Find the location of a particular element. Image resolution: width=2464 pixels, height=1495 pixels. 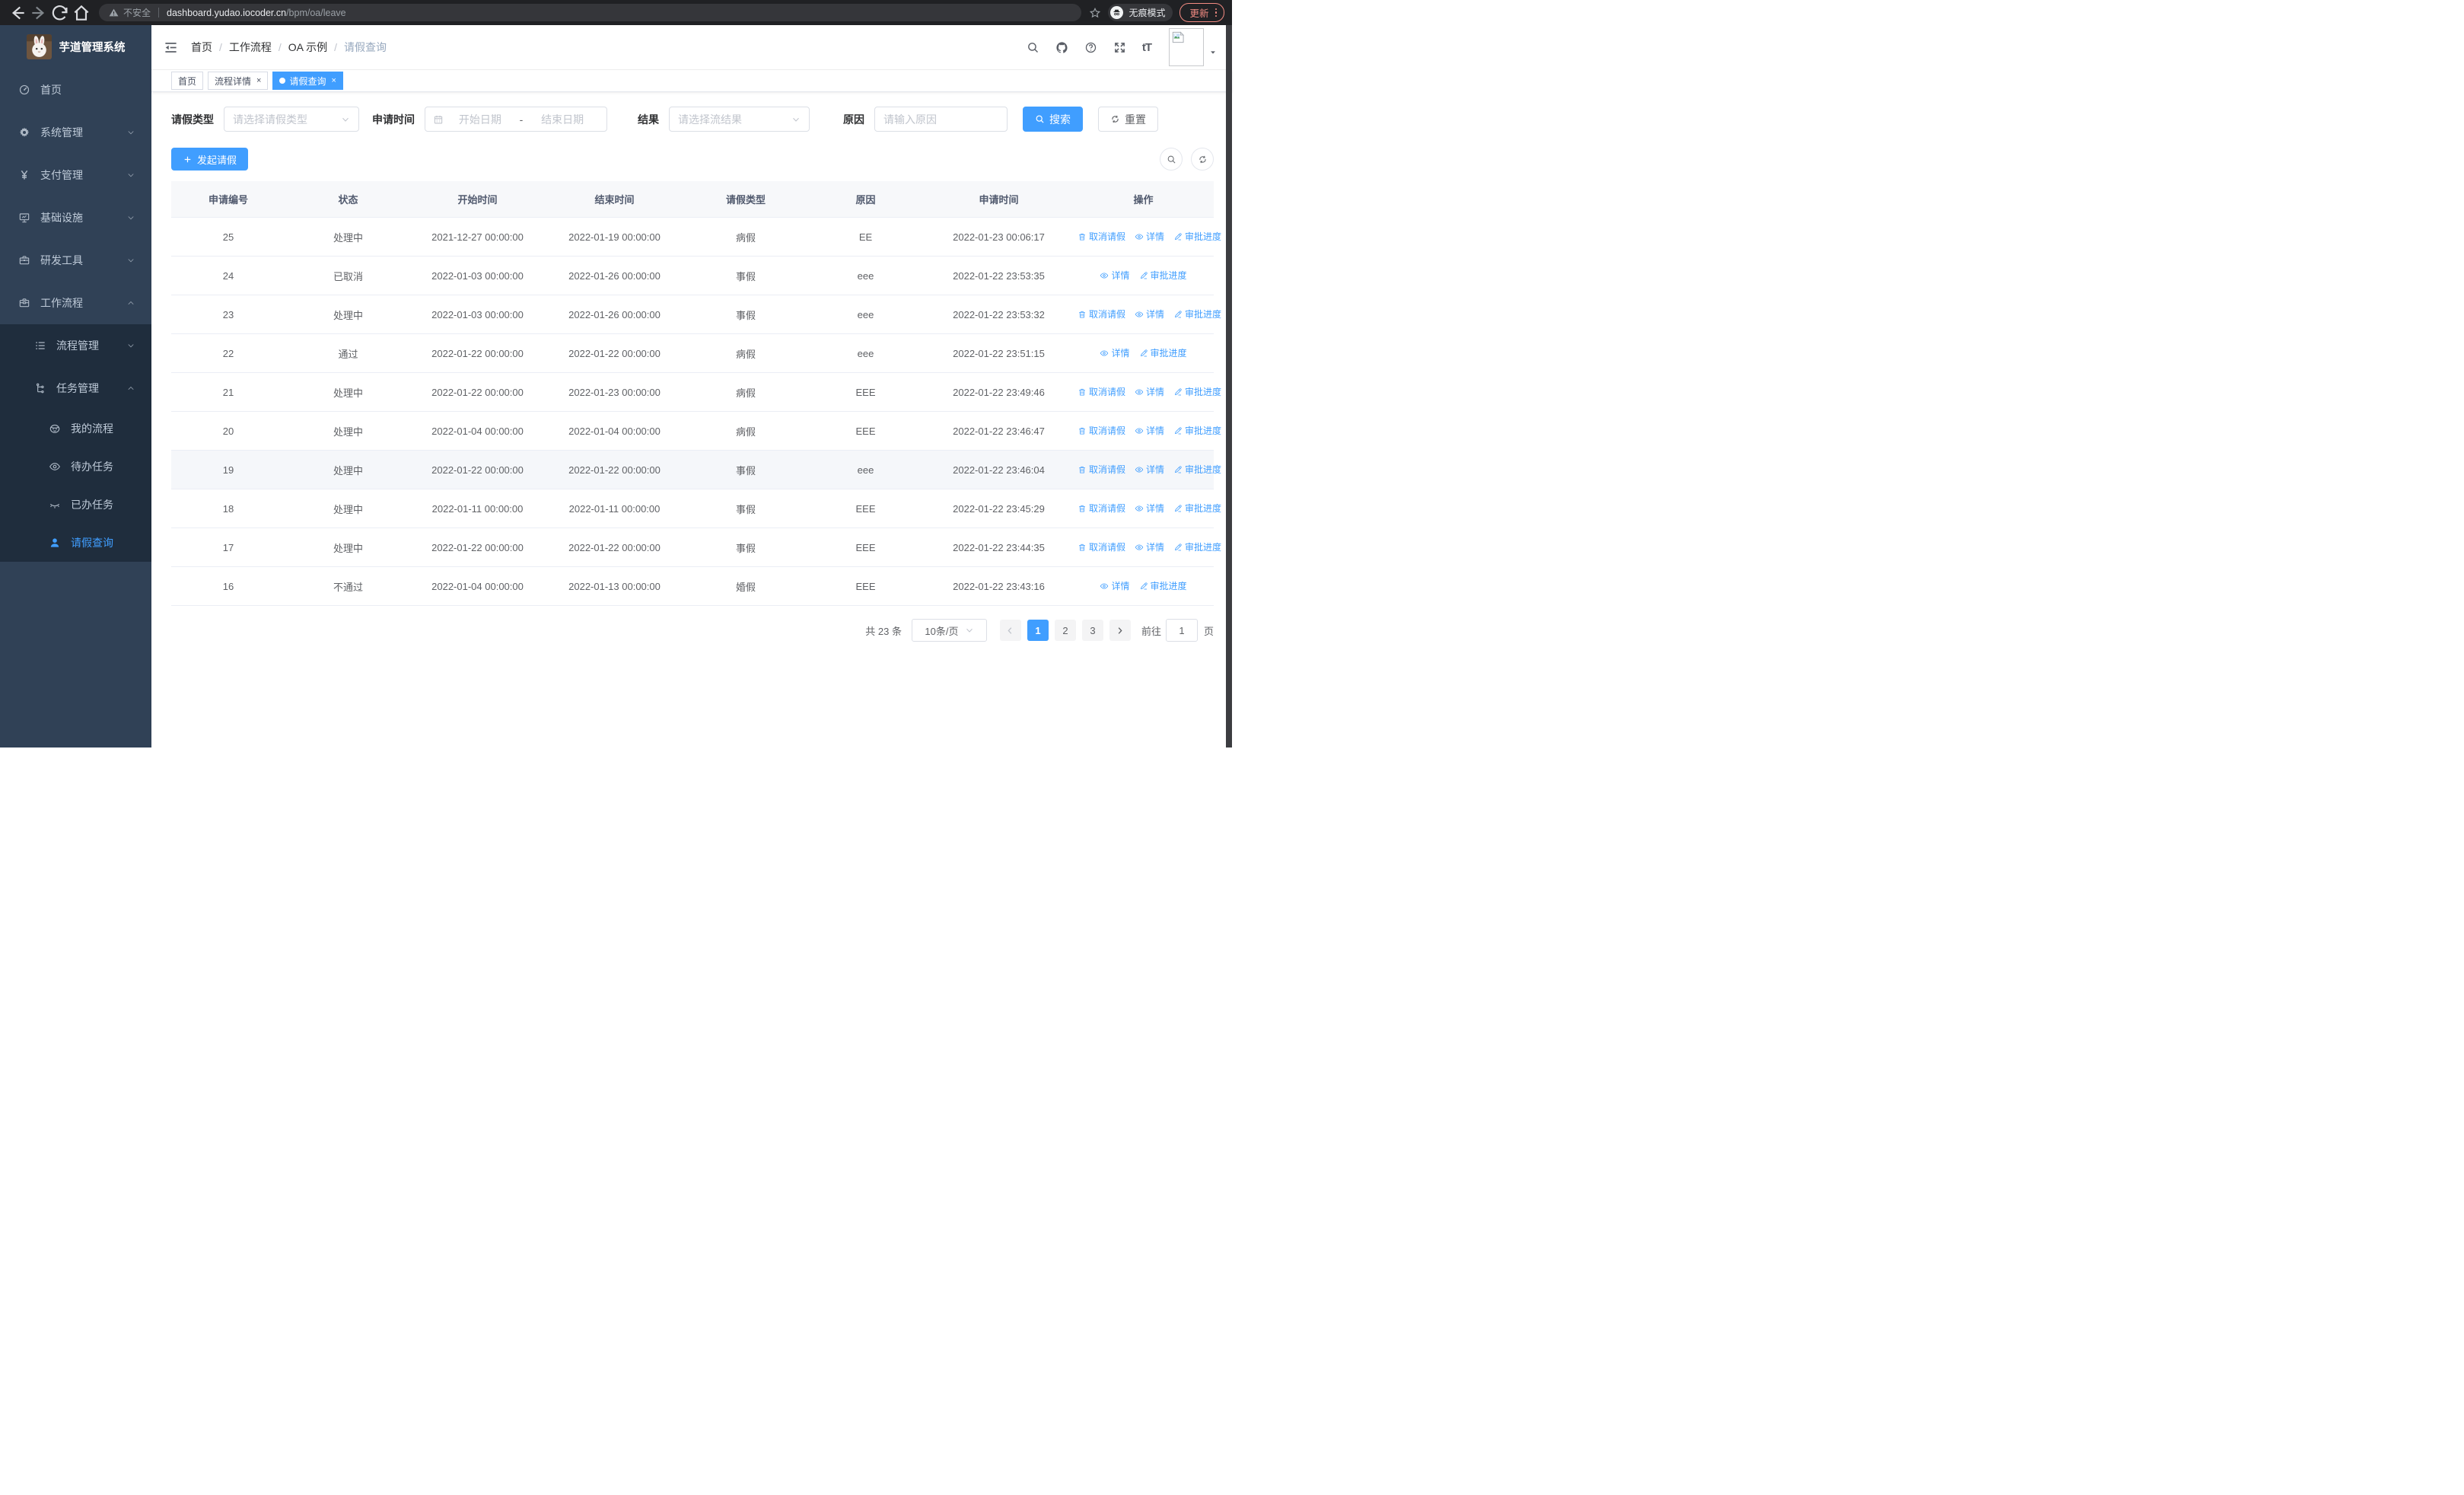

cell-reason: EE is located at coordinates (866, 237).